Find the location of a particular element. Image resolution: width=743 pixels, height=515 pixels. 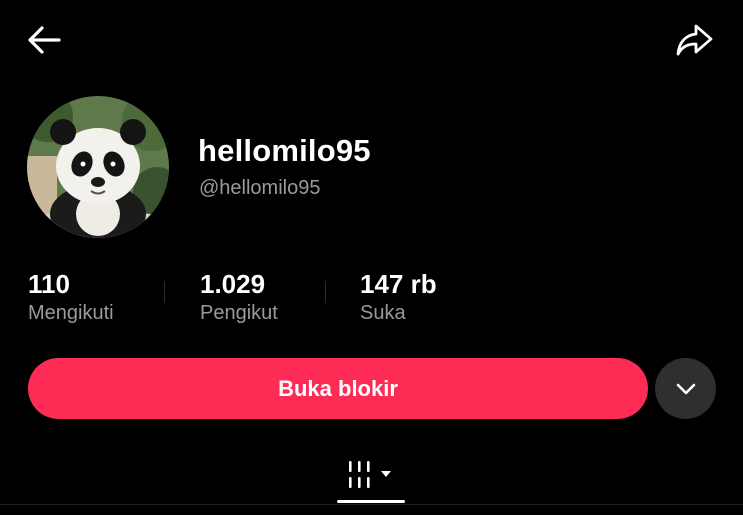

arrow-left-icon is located at coordinates (44, 40).